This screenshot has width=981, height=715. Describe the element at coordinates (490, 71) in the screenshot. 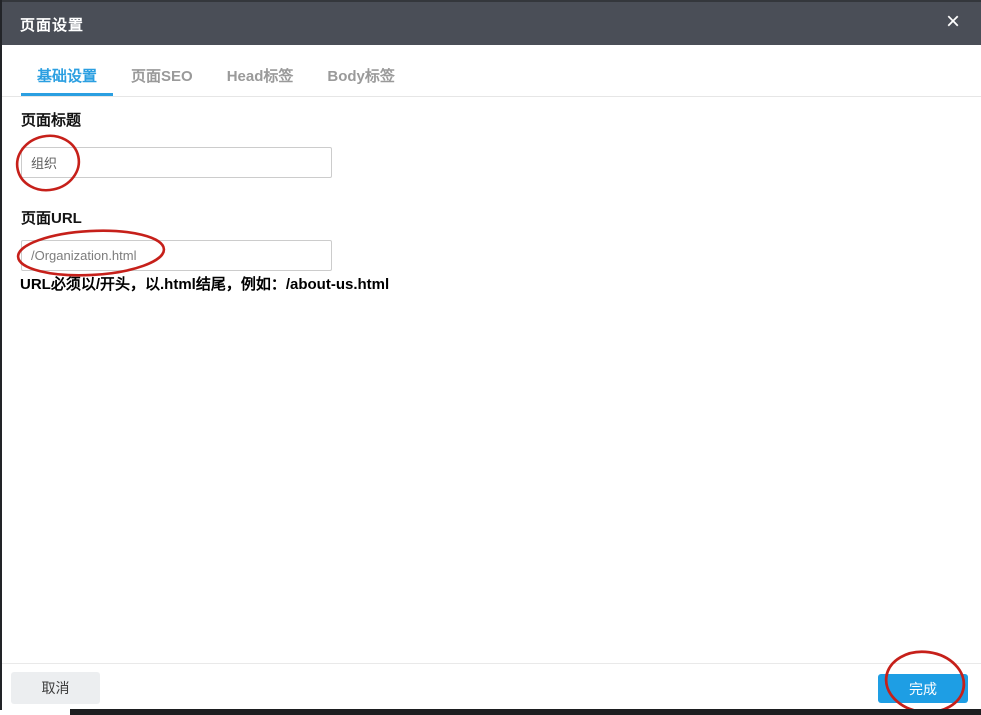

I see `tab-bar: 基础设置 页面SEO Head标签 Body标签` at that location.